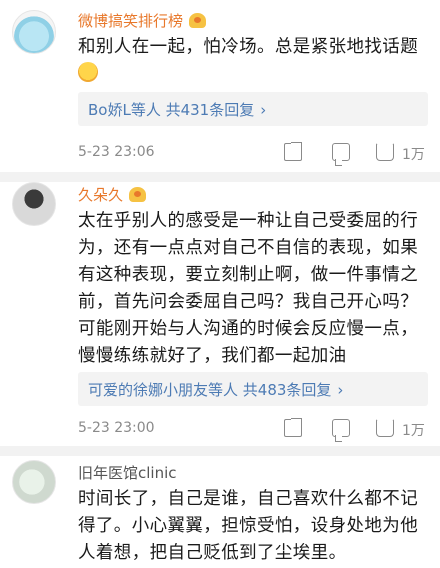  What do you see at coordinates (248, 47) in the screenshot?
I see `comment-text: 和别人在一起，怕冷场。总是紧张地找话题` at bounding box center [248, 47].